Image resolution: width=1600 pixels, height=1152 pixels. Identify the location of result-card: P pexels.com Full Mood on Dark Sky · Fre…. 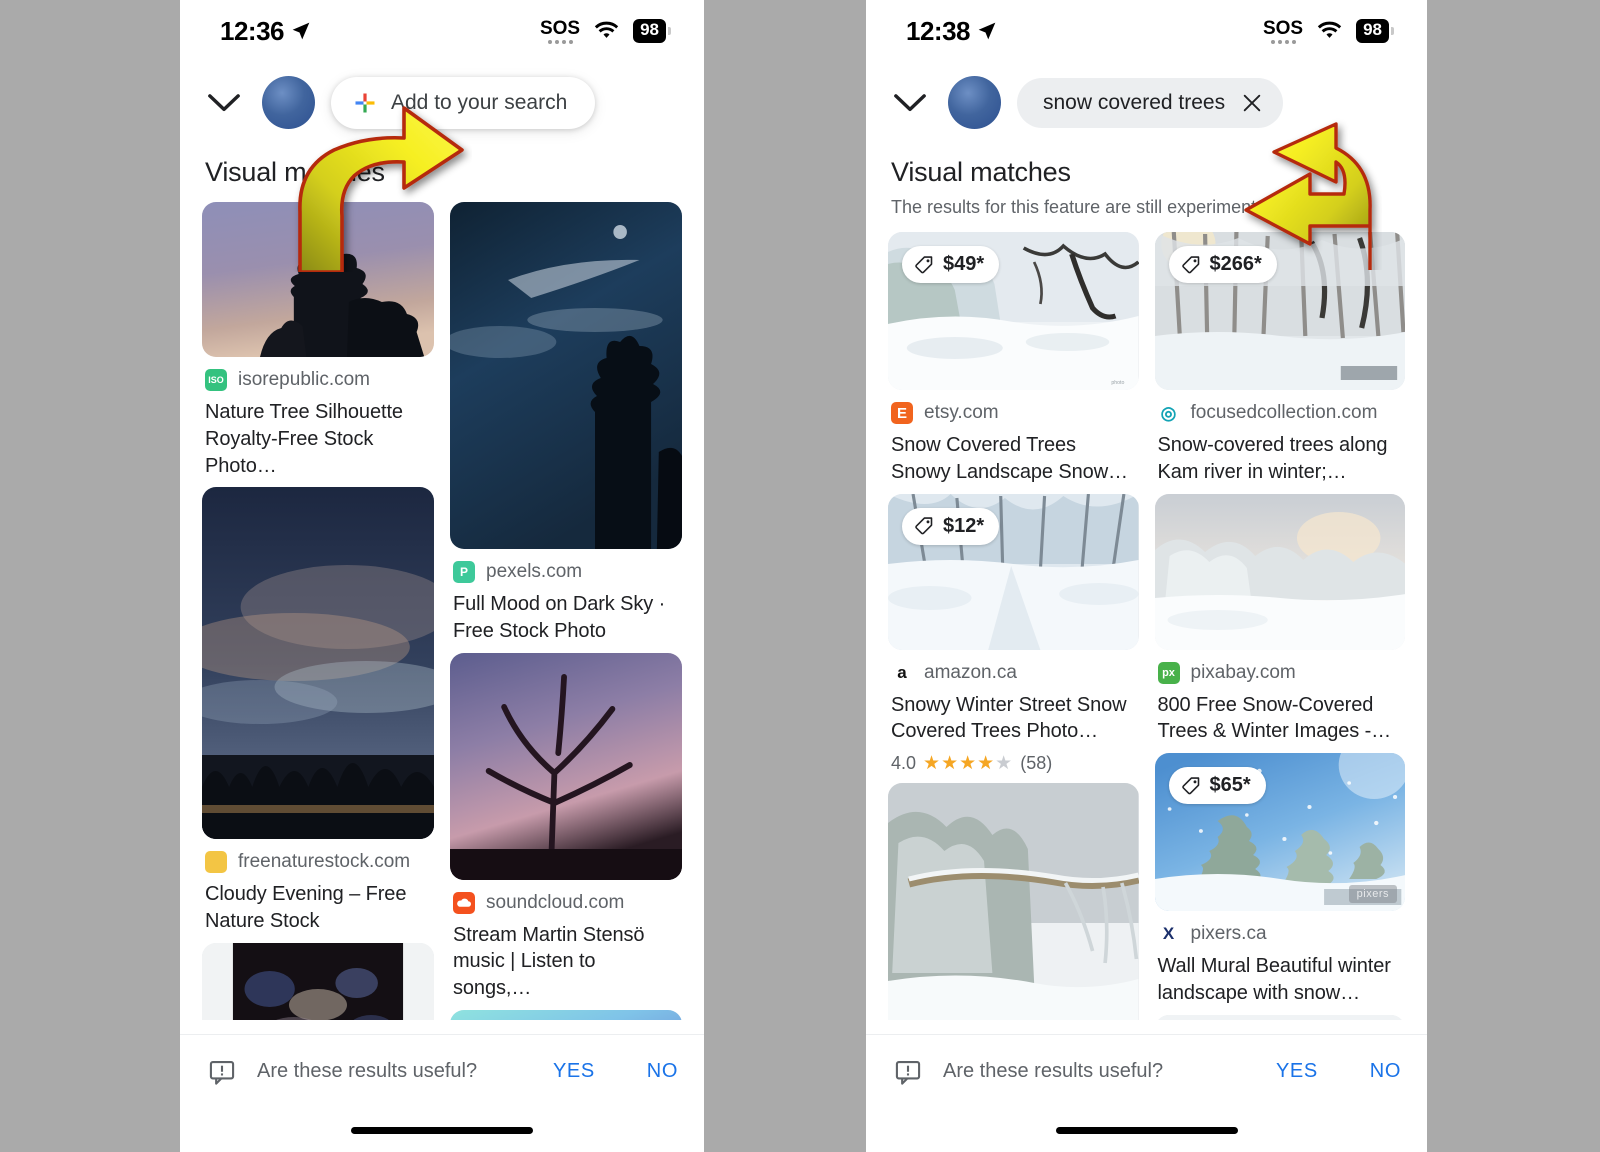
(566, 423).